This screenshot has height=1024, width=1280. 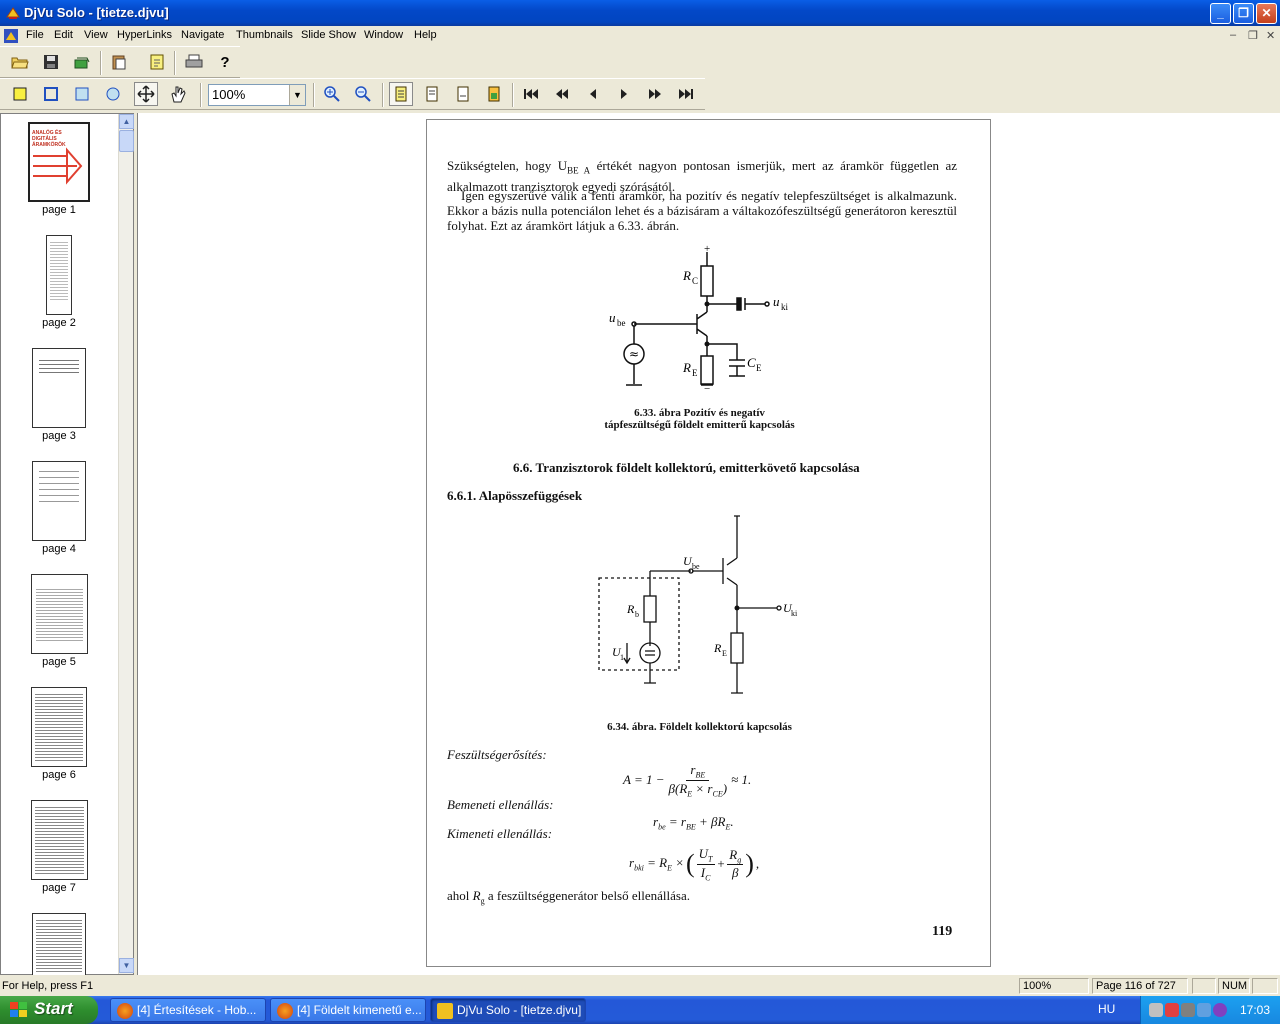 I want to click on thumbnail-label: page 1, so click(x=59, y=210).